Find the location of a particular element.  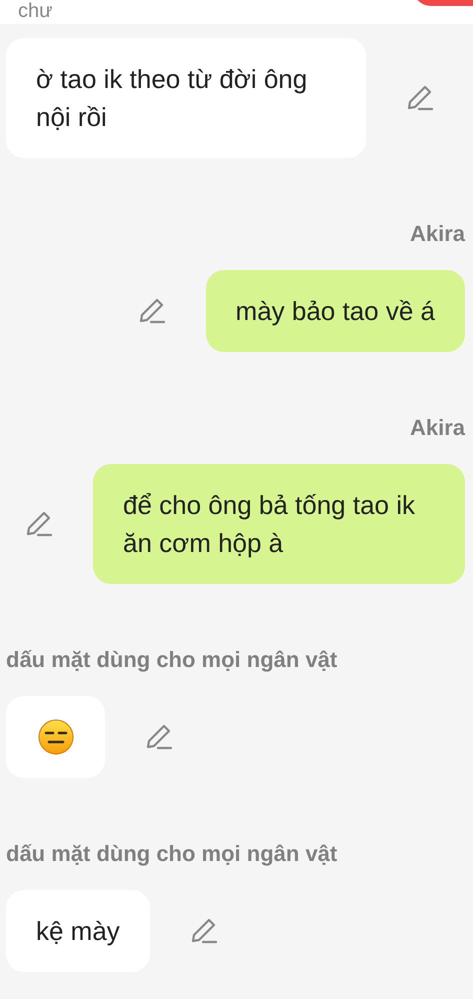

message-bubble: mày bảo tao về á is located at coordinates (335, 311).